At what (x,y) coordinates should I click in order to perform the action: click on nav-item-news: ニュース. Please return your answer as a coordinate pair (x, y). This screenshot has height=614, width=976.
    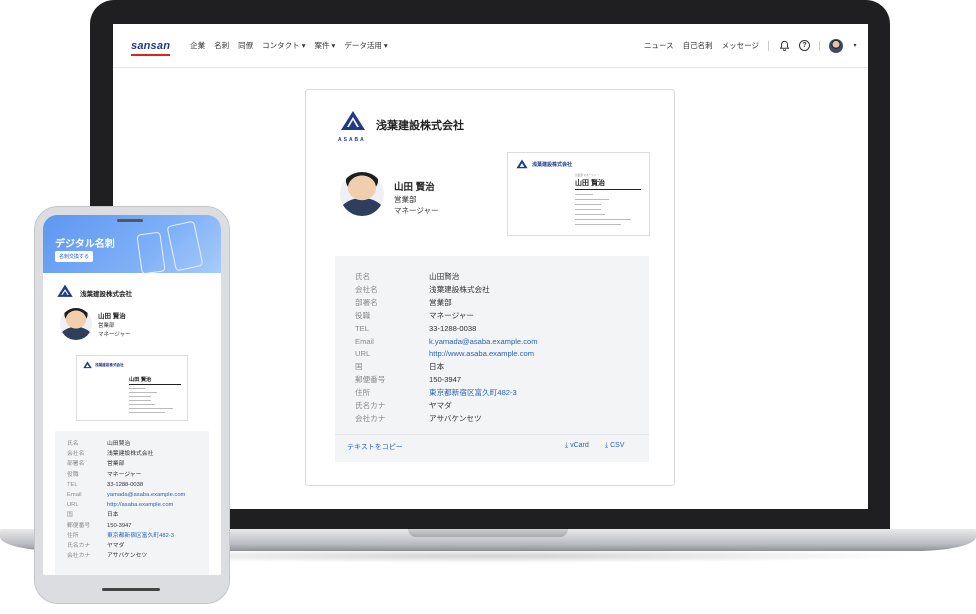
    Looking at the image, I should click on (659, 45).